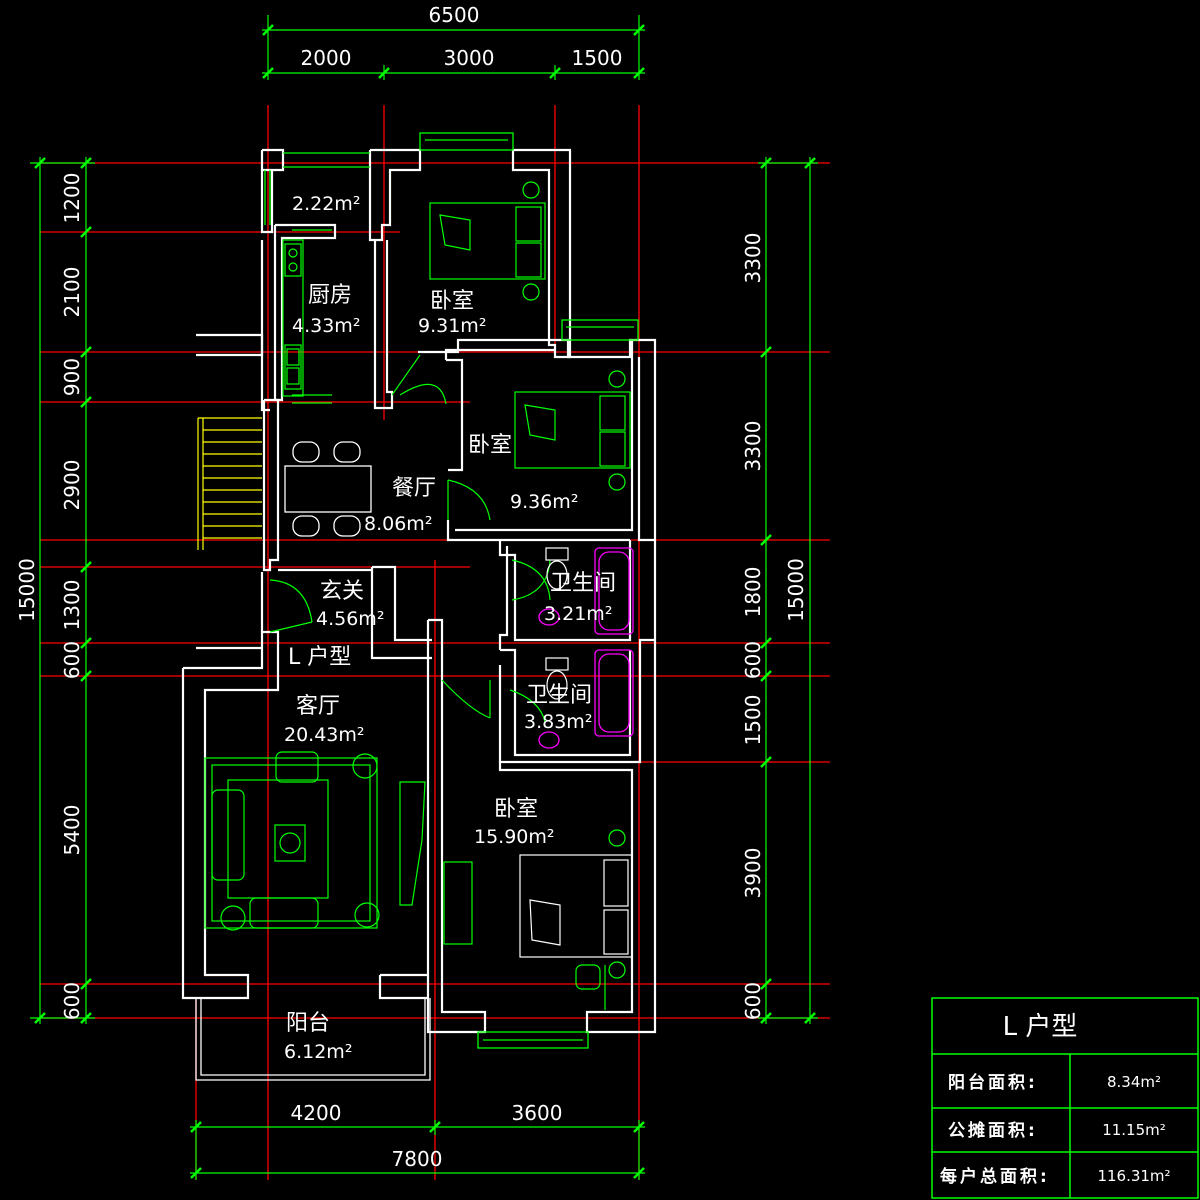 The height and width of the screenshot is (1200, 1200). What do you see at coordinates (597, 58) in the screenshot?
I see `dim-top-seg: 1500` at bounding box center [597, 58].